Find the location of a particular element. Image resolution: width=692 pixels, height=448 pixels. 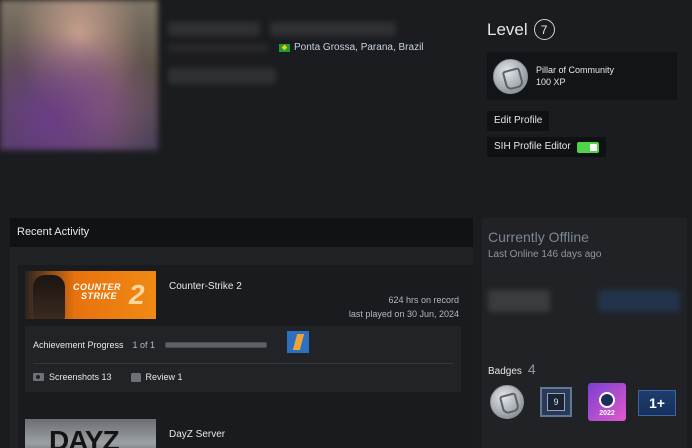

last-played: last played on 30 Jun, 2024 is located at coordinates (403, 314).